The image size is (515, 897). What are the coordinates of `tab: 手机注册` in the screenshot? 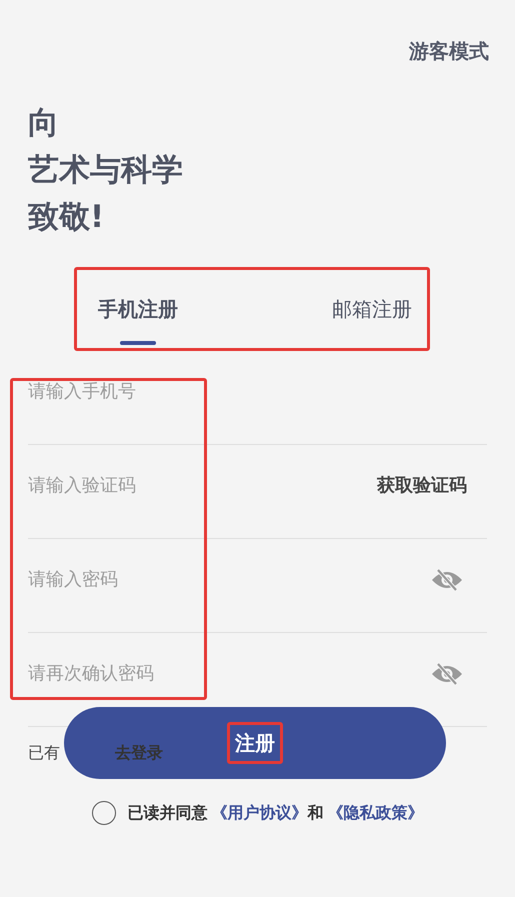 It's located at (138, 309).